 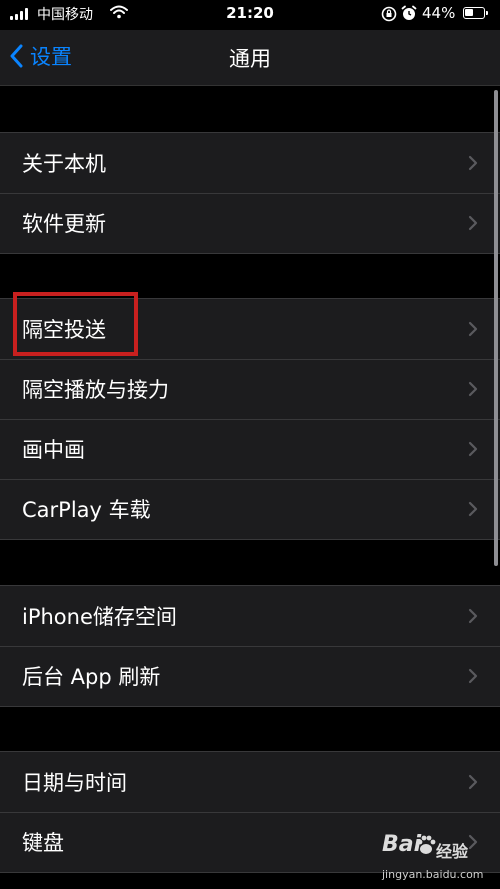 I want to click on row-label: 隔空播放与接力, so click(x=95, y=390).